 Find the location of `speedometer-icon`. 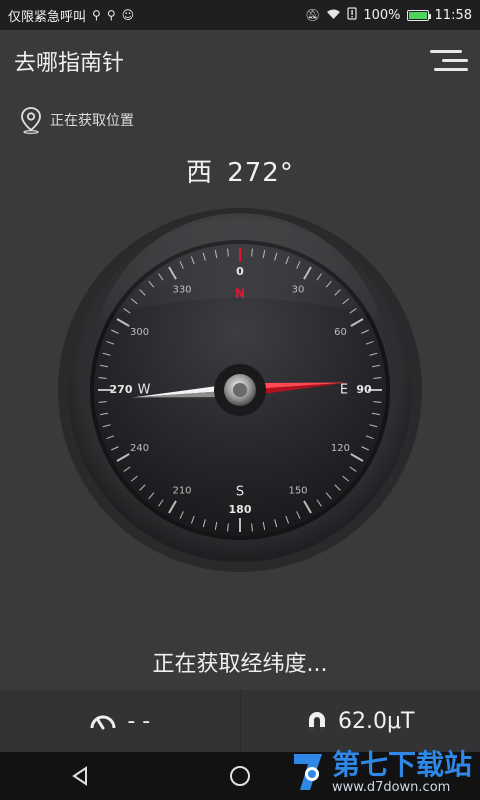

speedometer-icon is located at coordinates (103, 722).